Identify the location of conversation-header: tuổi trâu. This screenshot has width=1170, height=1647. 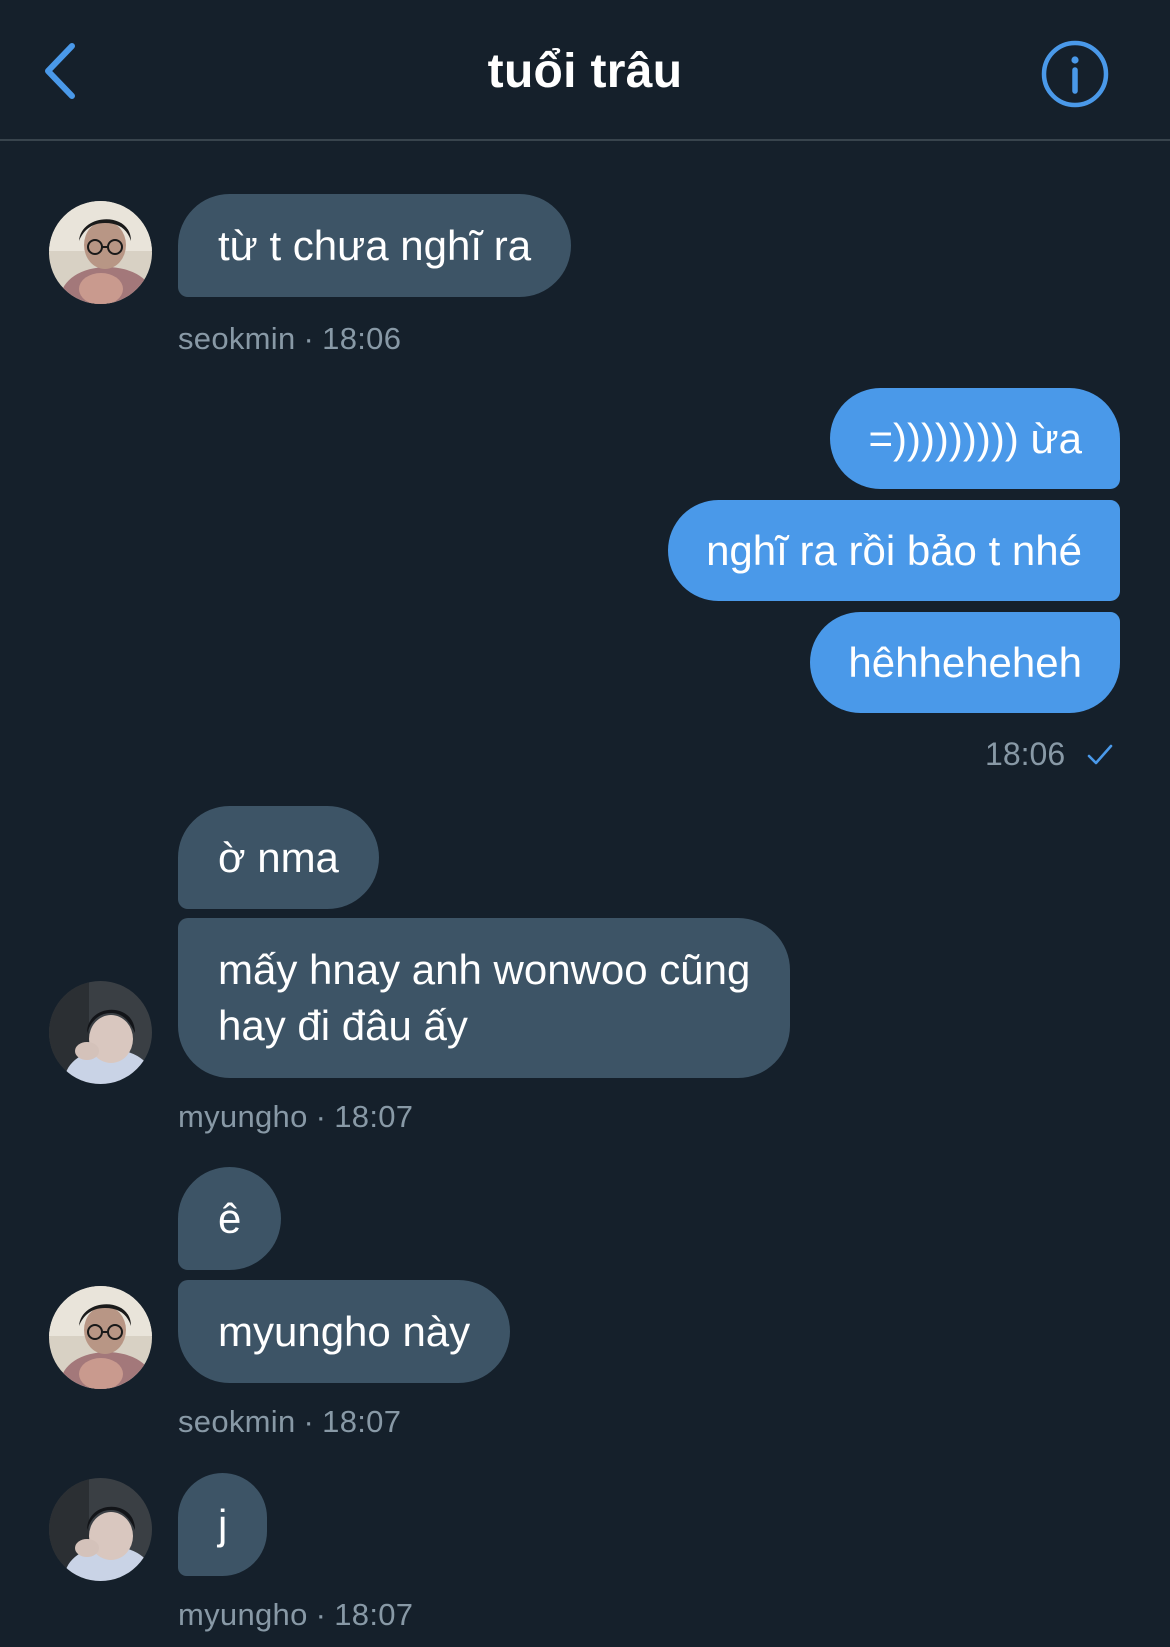
(585, 70).